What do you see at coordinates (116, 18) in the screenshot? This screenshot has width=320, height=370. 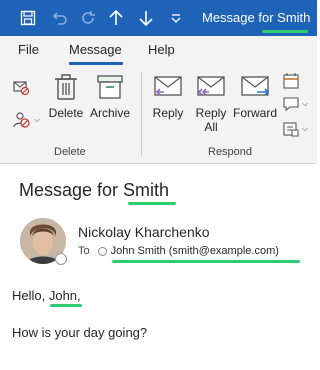 I see `up-arrow-icon` at bounding box center [116, 18].